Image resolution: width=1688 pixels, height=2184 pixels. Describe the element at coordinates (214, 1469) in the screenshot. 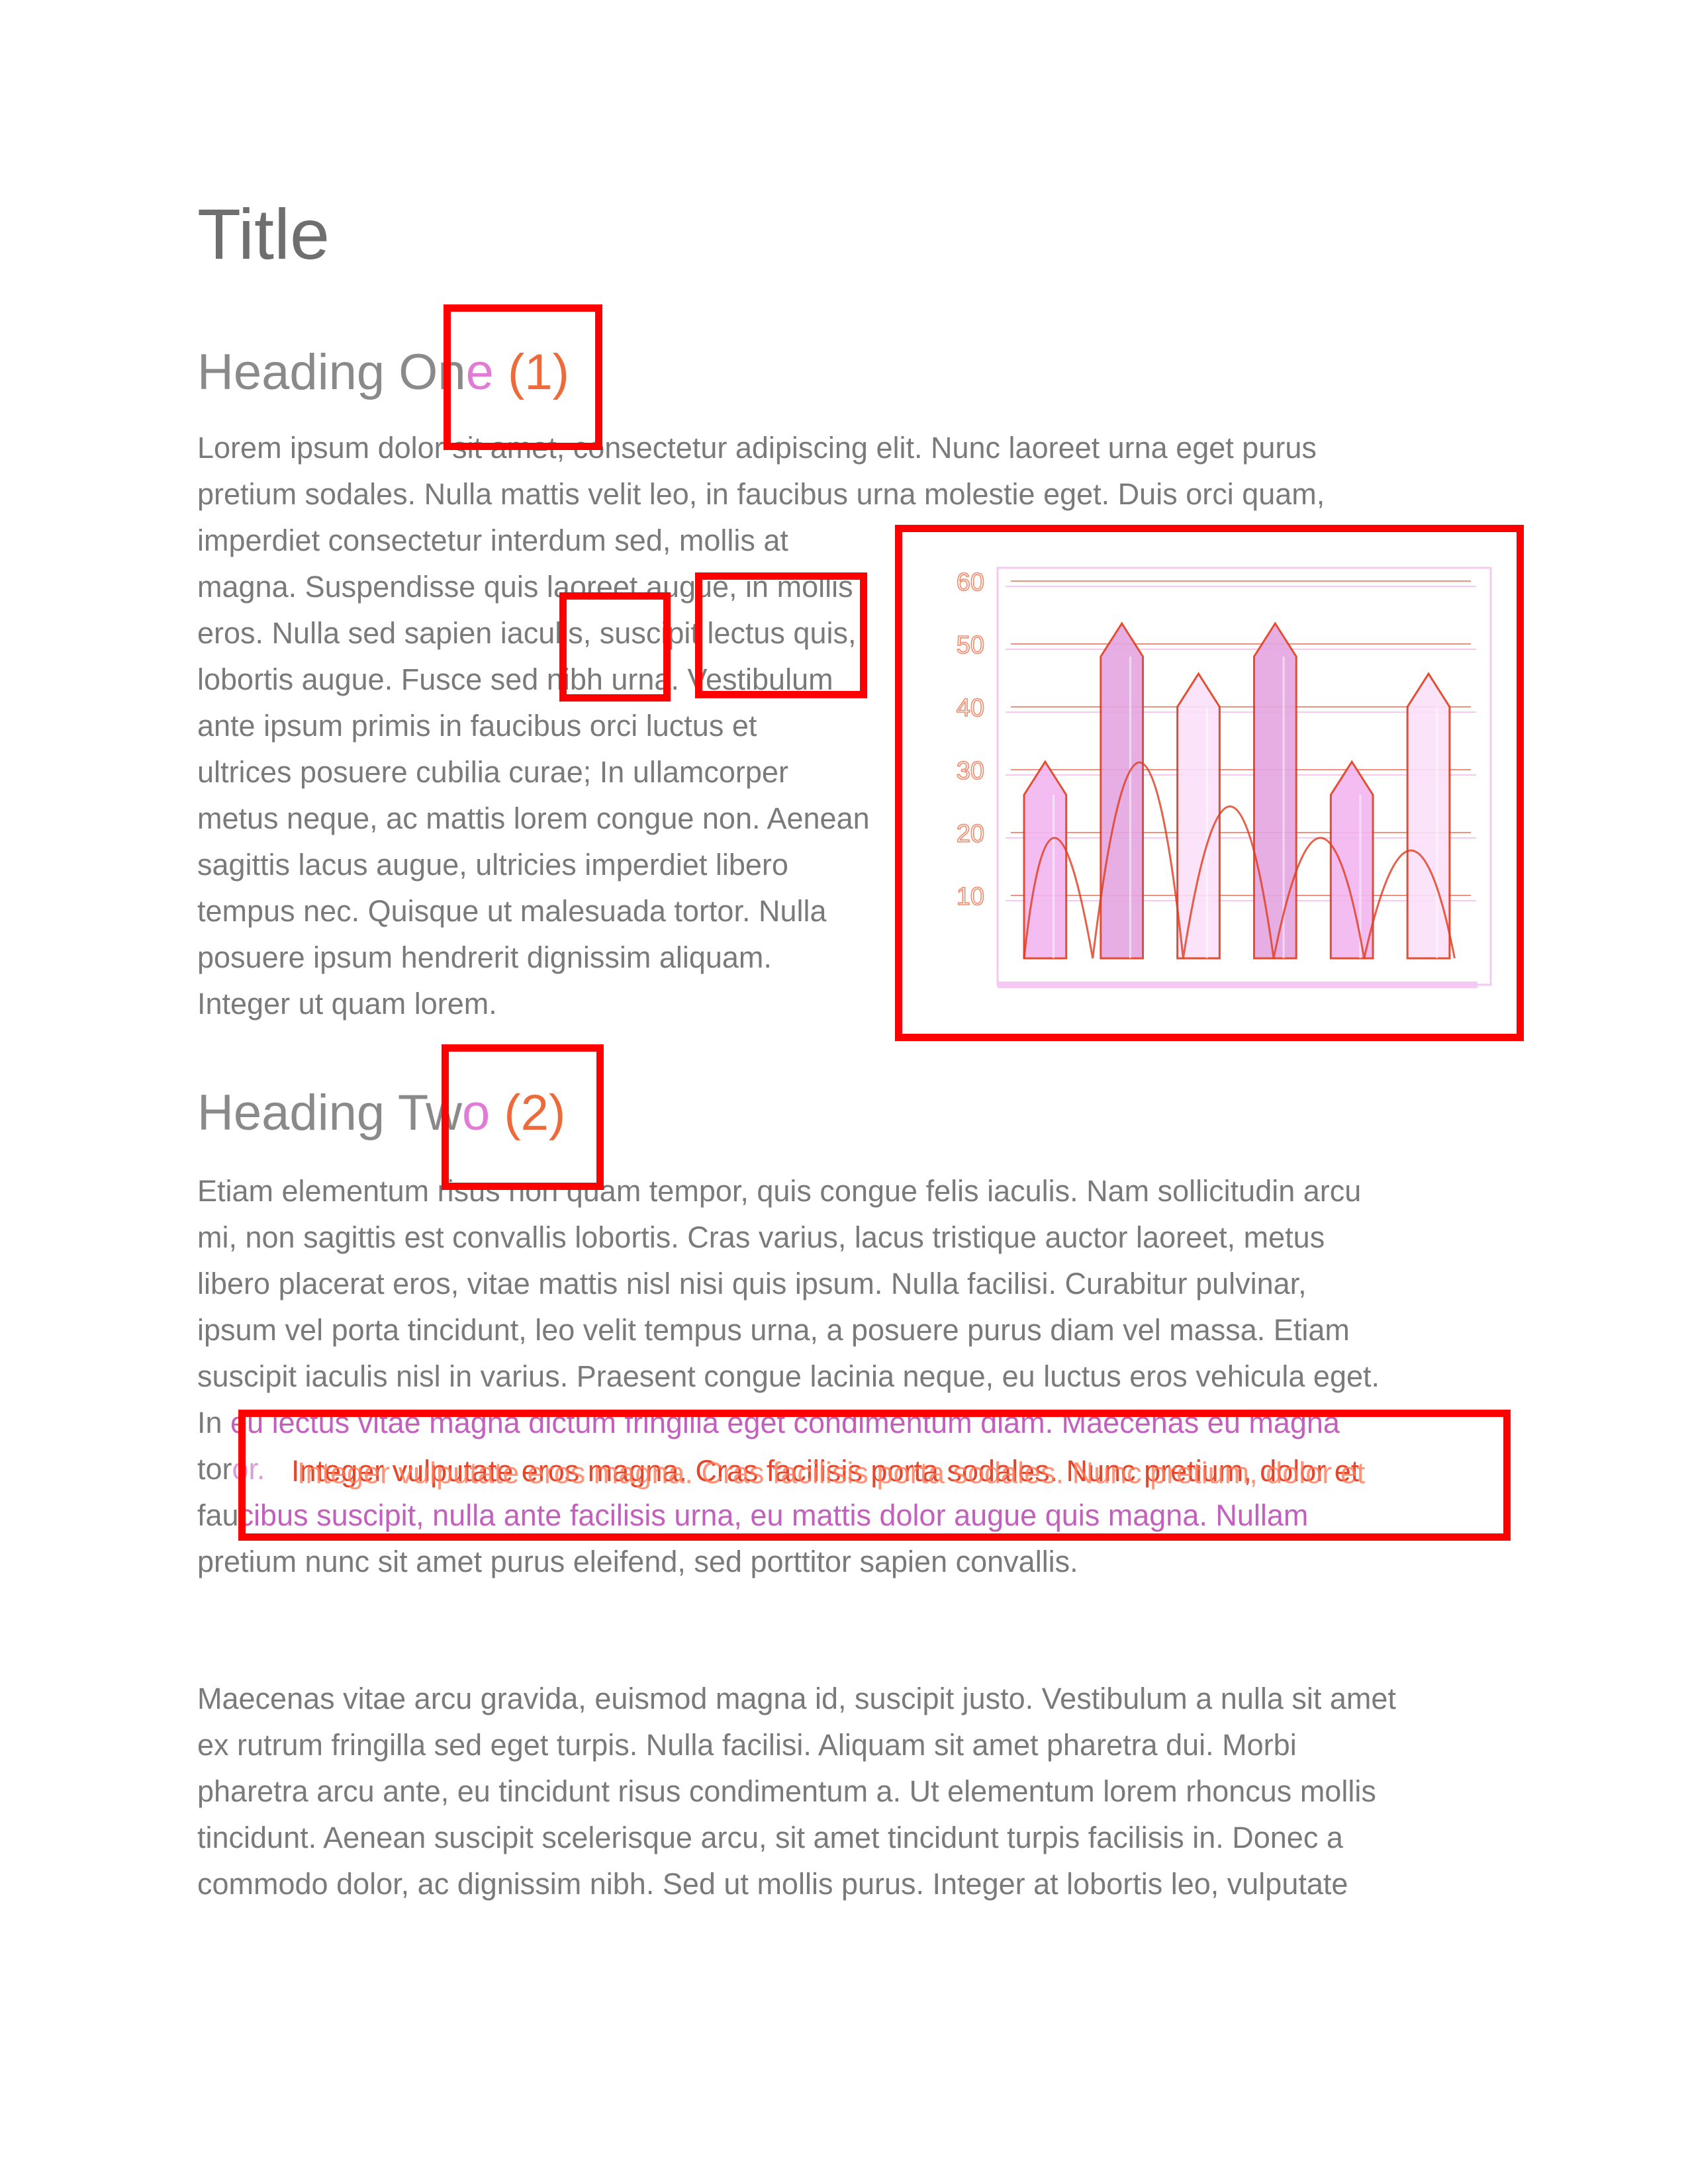

I see `para2-line7-prefix: tor` at that location.